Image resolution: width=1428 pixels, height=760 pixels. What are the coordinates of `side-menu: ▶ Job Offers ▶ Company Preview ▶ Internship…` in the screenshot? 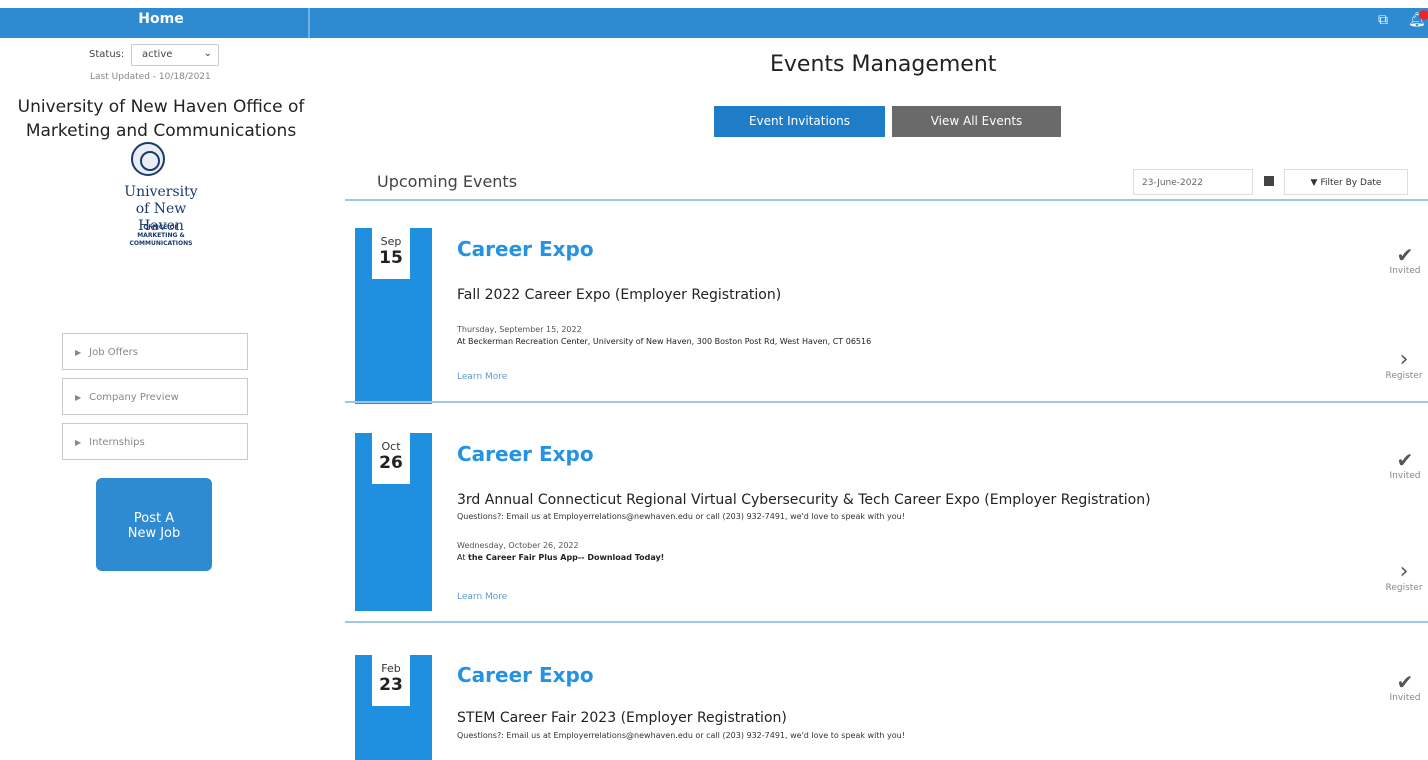 It's located at (155, 400).